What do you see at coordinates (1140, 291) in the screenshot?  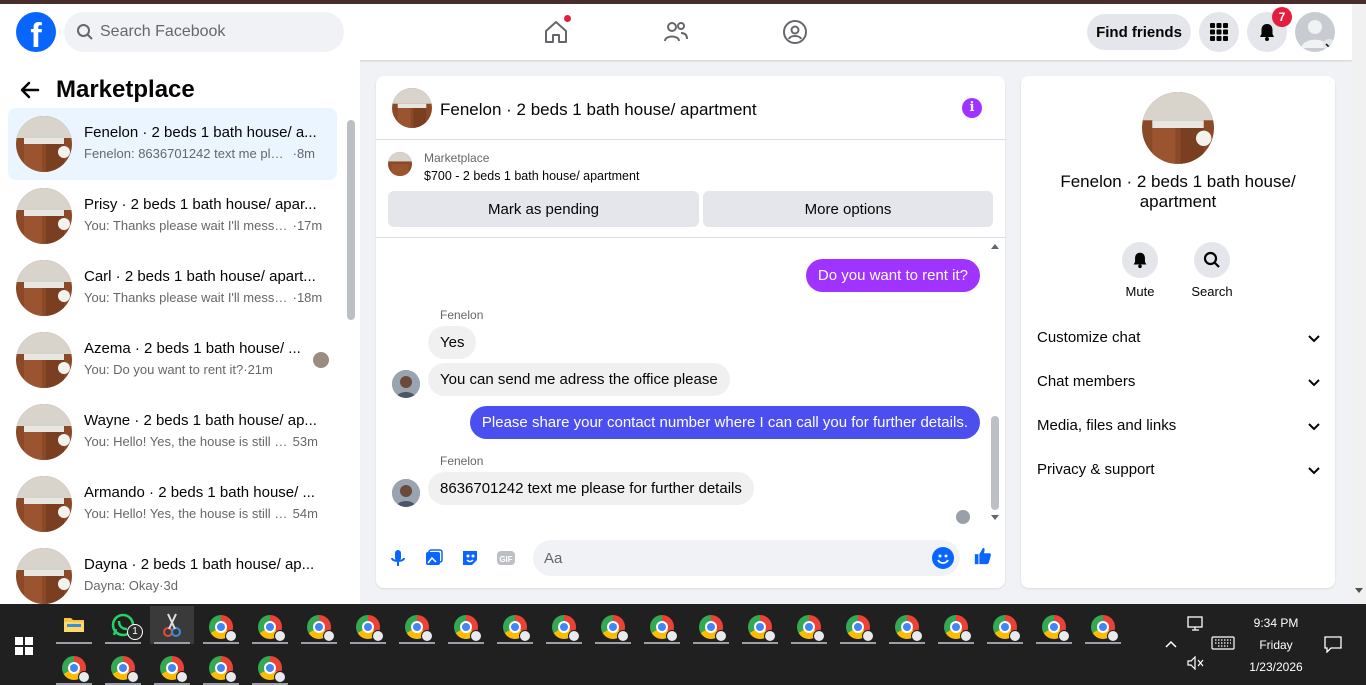 I see `mute-label: Mute` at bounding box center [1140, 291].